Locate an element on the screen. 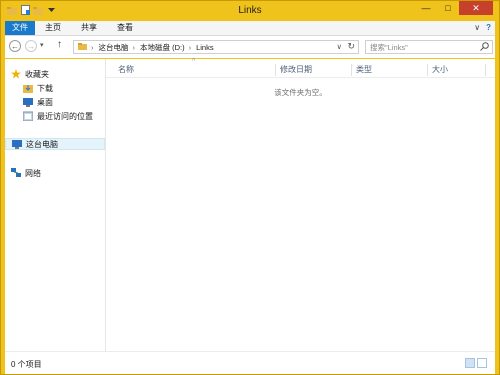 The width and height of the screenshot is (500, 375). sidebar-item-label: 最近访问的位置 is located at coordinates (65, 116).